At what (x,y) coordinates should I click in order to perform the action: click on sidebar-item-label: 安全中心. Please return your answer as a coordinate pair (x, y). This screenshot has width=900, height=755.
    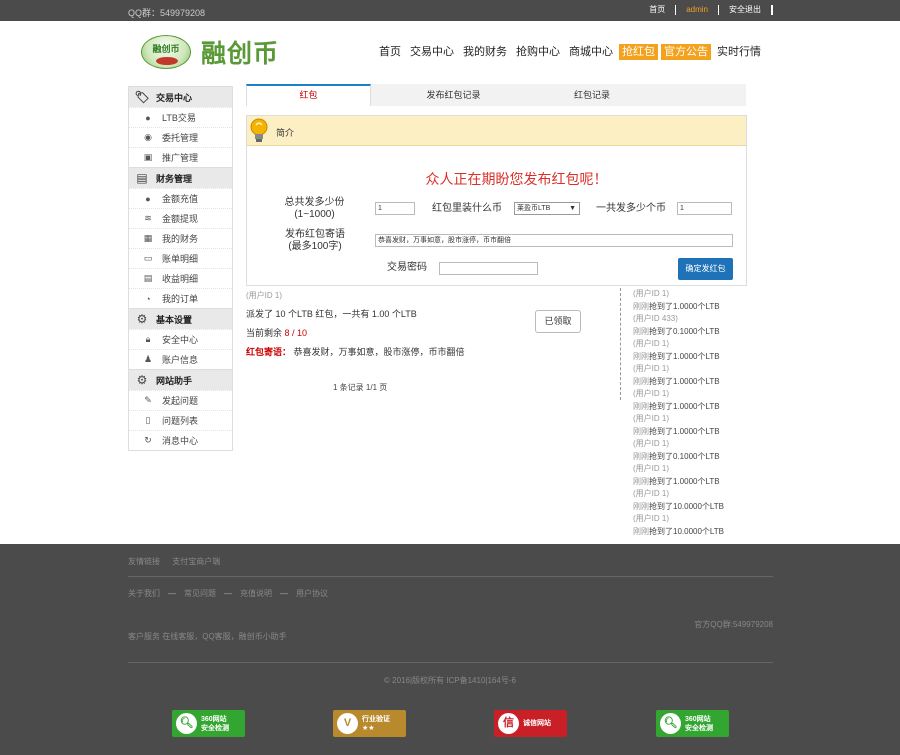
    Looking at the image, I should click on (180, 340).